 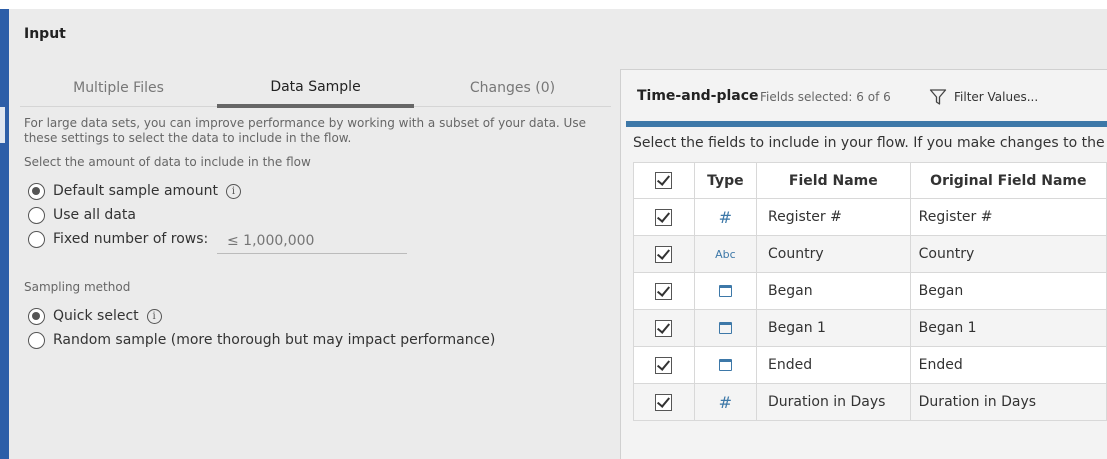 What do you see at coordinates (1008, 254) in the screenshot?
I see `original-field-name-cell: Country` at bounding box center [1008, 254].